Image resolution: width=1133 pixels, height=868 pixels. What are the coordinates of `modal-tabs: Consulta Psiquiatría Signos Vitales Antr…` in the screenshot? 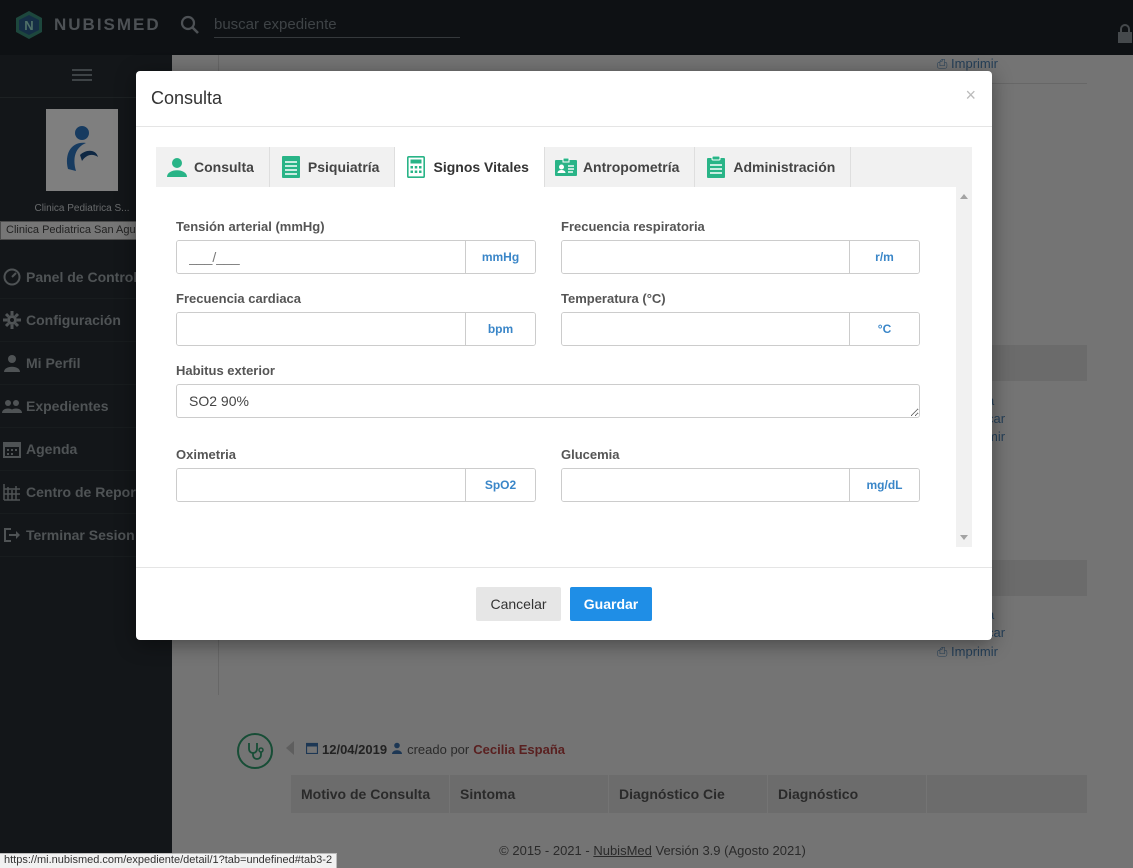 It's located at (564, 167).